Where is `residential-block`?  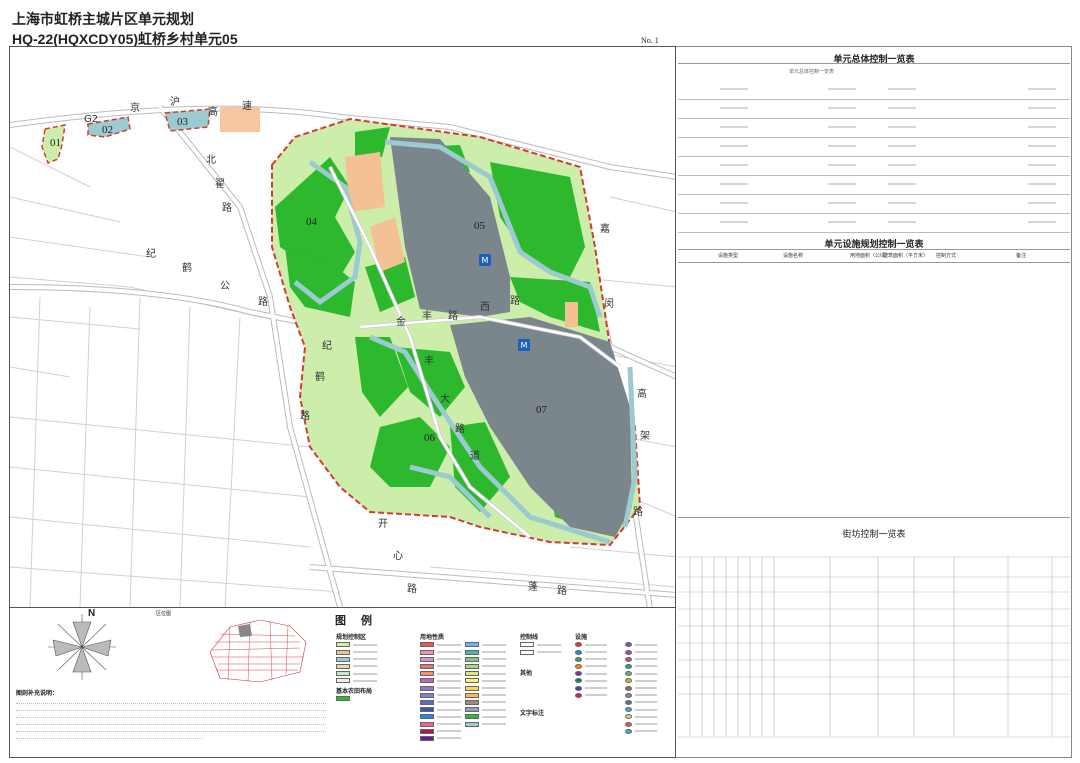 residential-block is located at coordinates (240, 119).